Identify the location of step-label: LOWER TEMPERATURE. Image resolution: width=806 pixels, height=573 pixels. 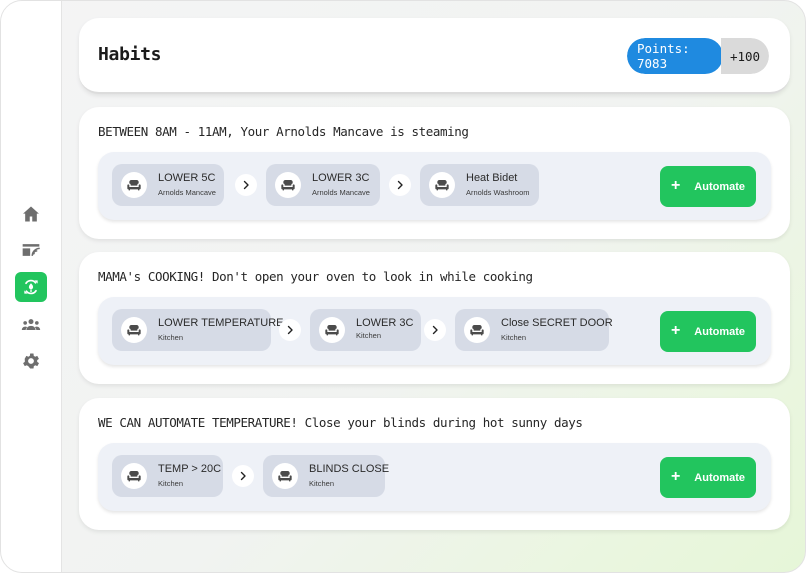
(221, 323).